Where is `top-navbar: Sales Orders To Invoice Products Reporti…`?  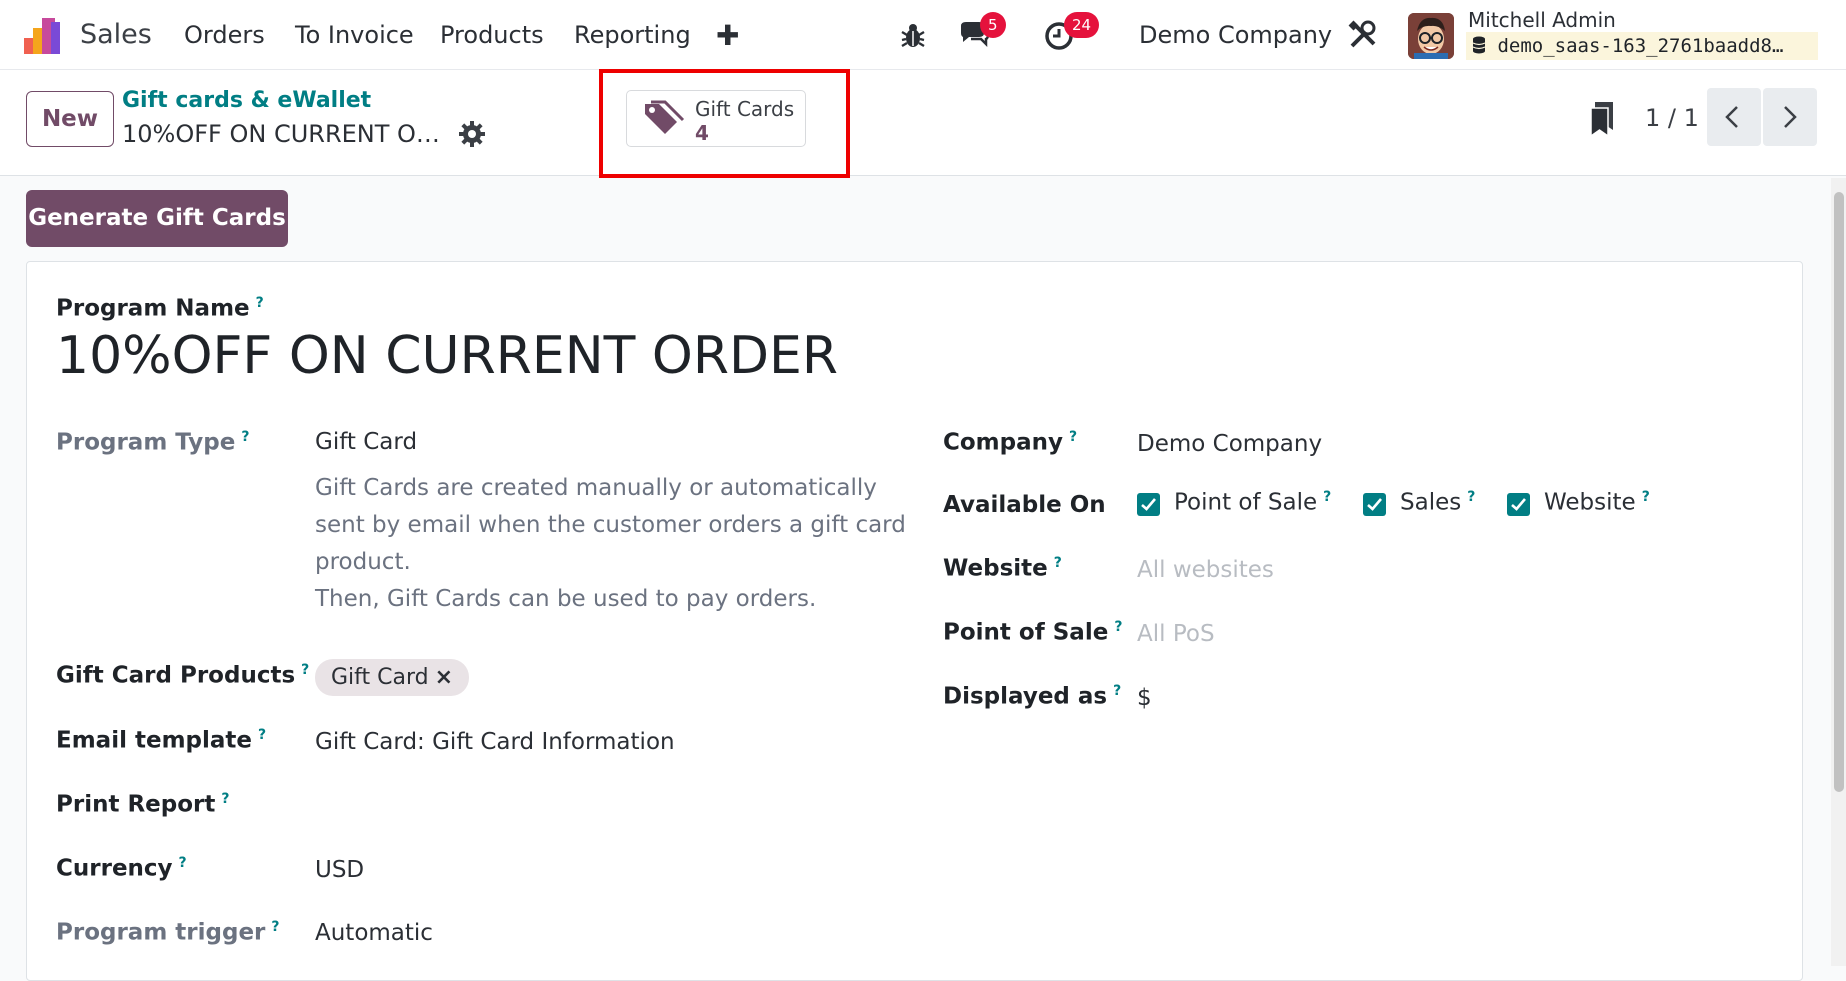
top-navbar: Sales Orders To Invoice Products Reporti… is located at coordinates (923, 35).